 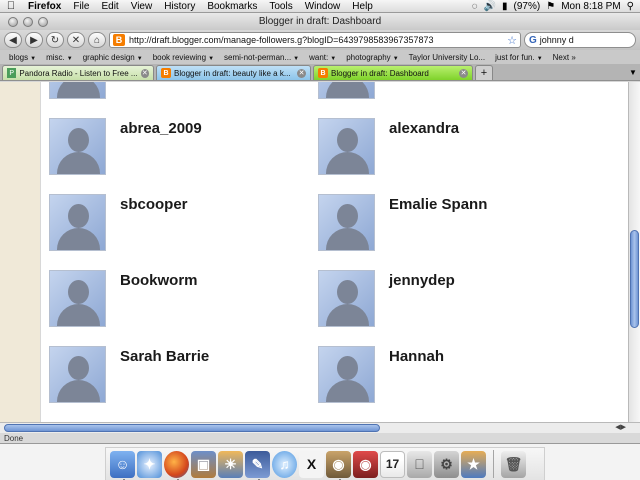 I want to click on safari-icon: ✦, so click(x=149, y=464).